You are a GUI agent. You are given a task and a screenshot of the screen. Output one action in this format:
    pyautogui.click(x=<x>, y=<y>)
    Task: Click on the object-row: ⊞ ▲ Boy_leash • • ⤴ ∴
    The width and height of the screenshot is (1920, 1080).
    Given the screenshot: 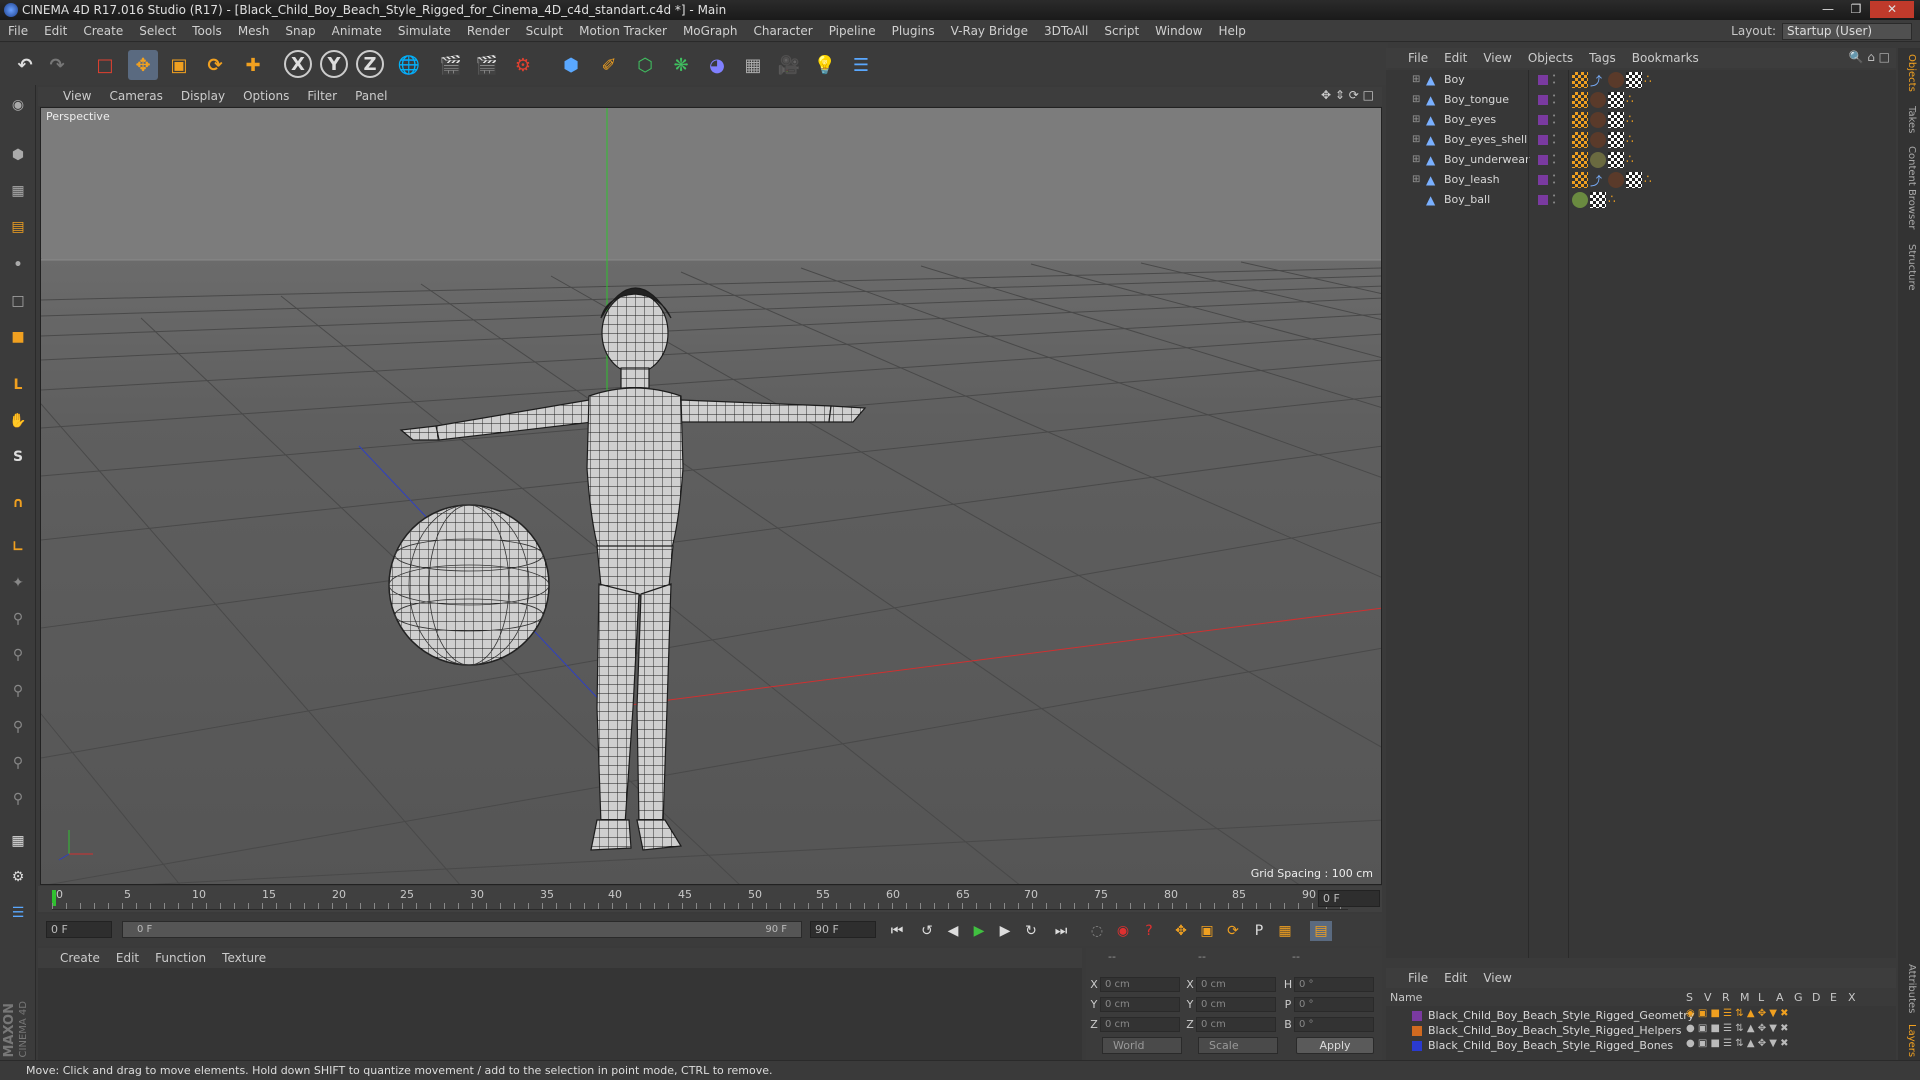 What is the action you would take?
    pyautogui.click(x=1641, y=180)
    